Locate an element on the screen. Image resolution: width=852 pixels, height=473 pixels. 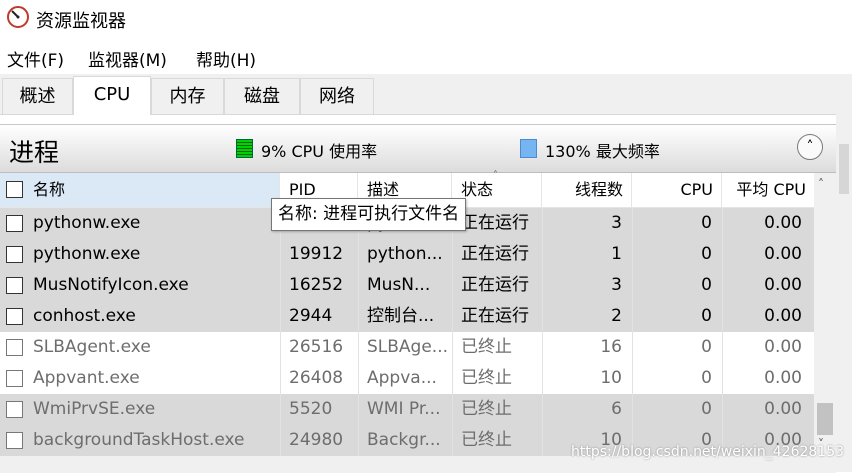
select-all-checkbox is located at coordinates (14, 189).